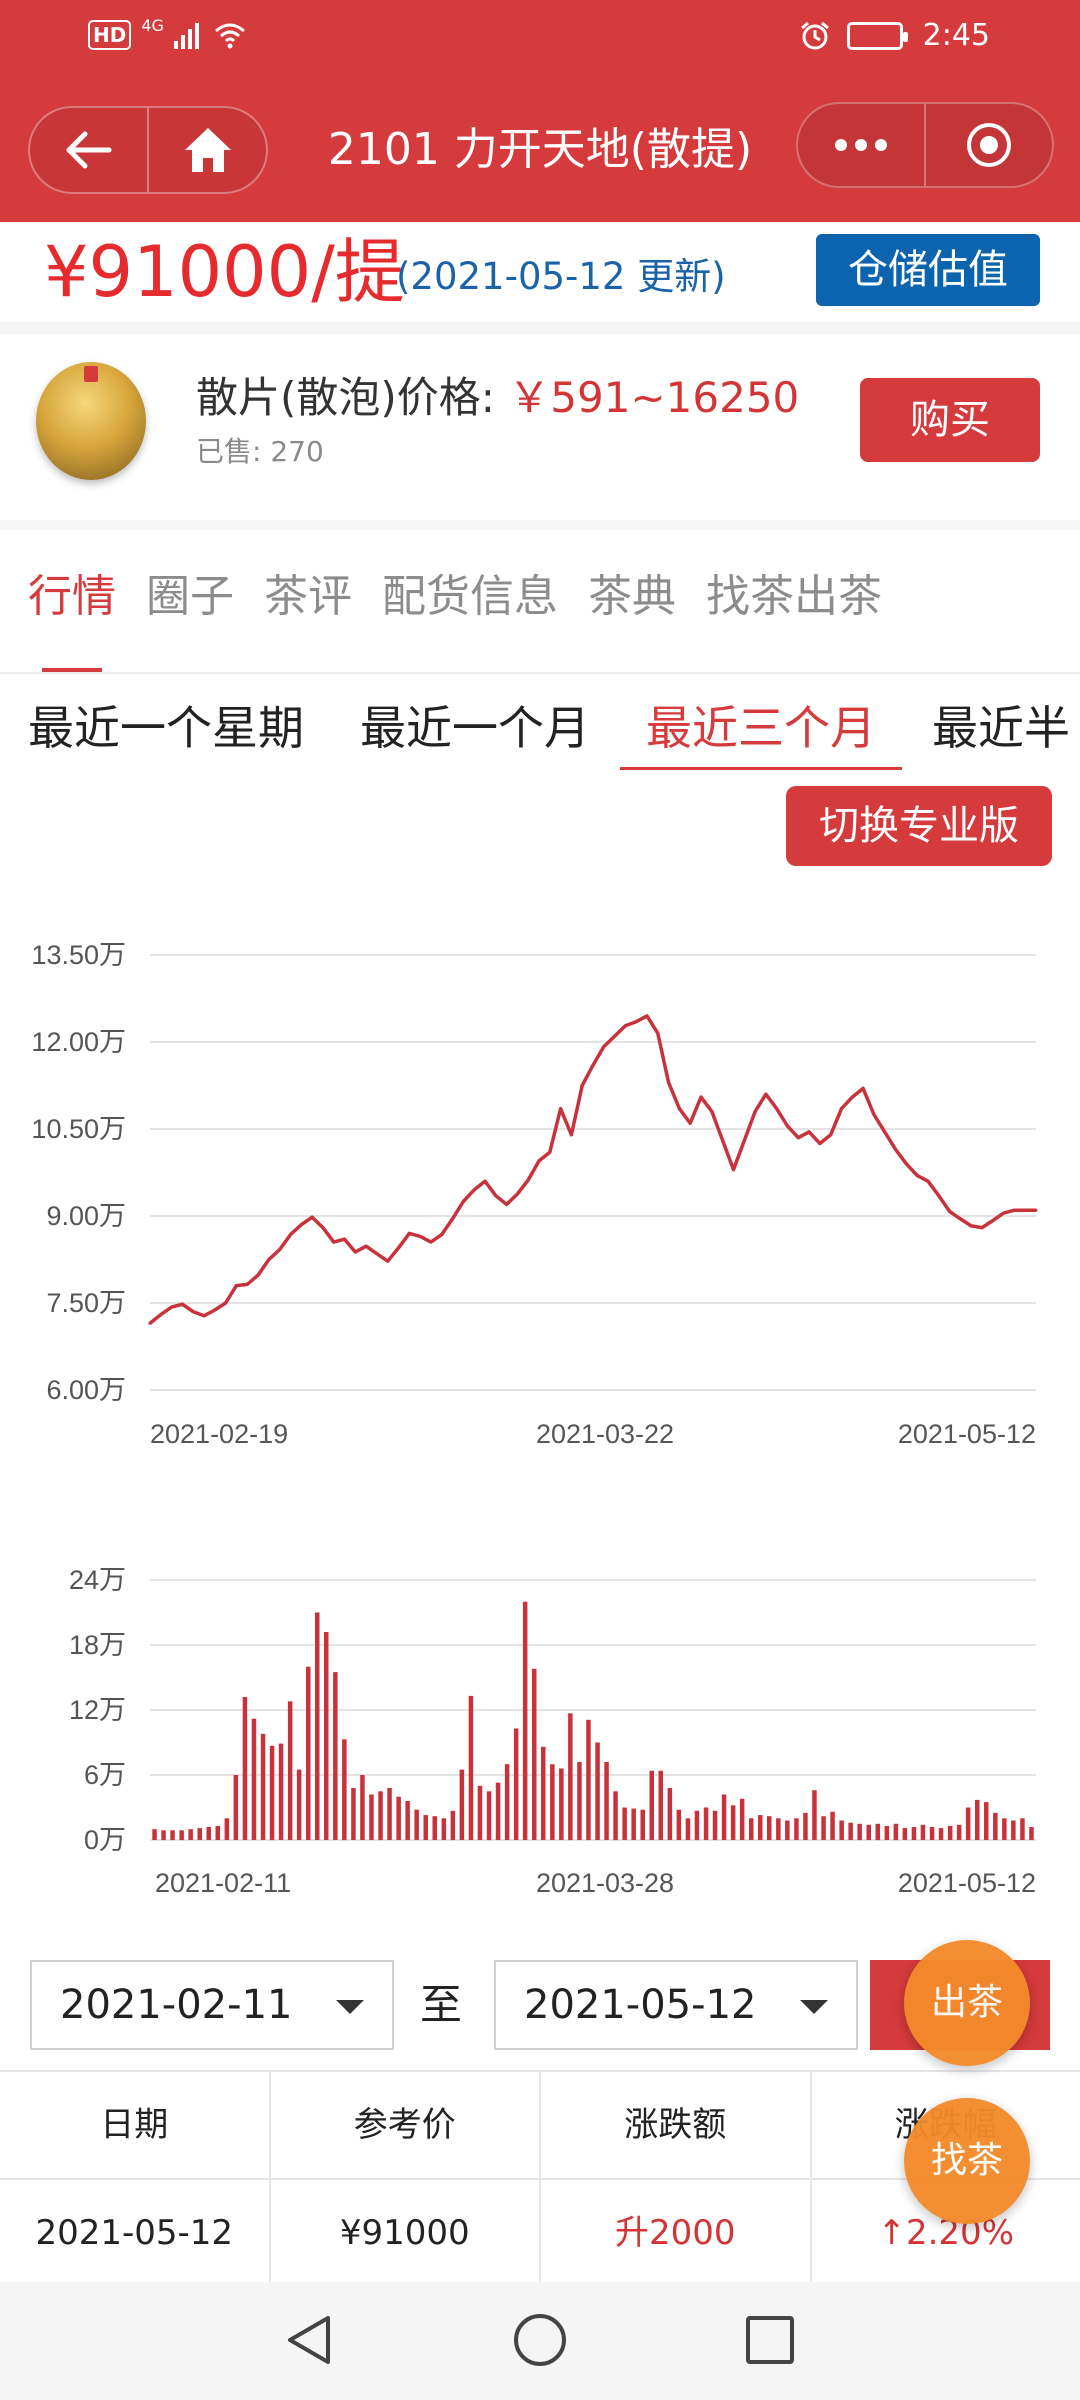 The width and height of the screenshot is (1080, 2400). I want to click on nav-capsule, so click(148, 150).